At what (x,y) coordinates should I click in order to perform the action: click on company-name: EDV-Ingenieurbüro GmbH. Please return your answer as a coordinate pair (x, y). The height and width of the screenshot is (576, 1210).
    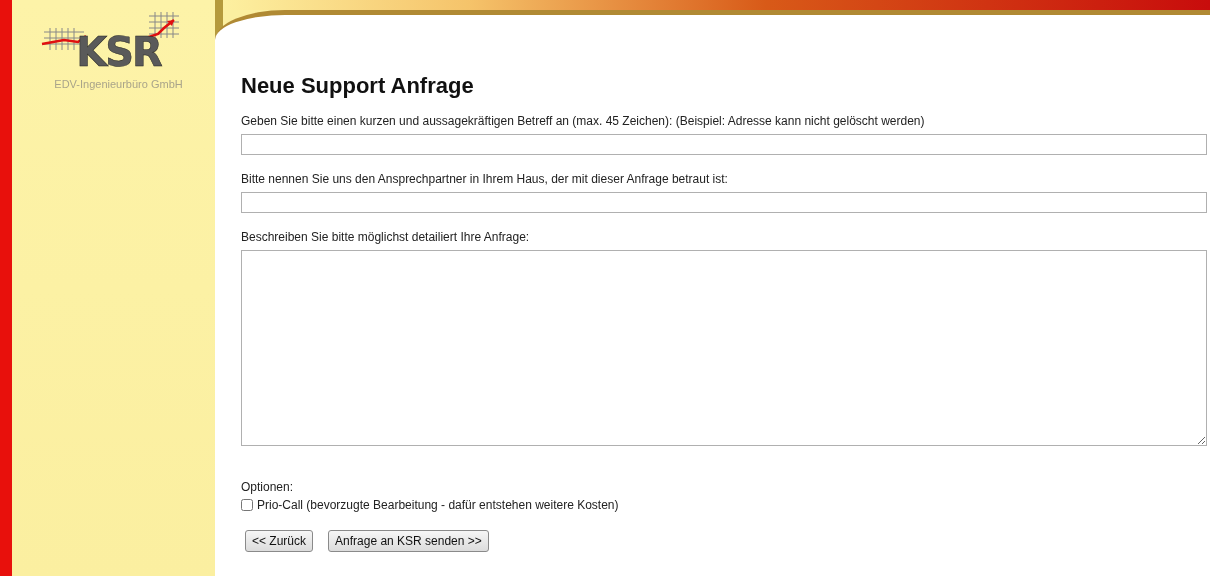
    Looking at the image, I should click on (118, 84).